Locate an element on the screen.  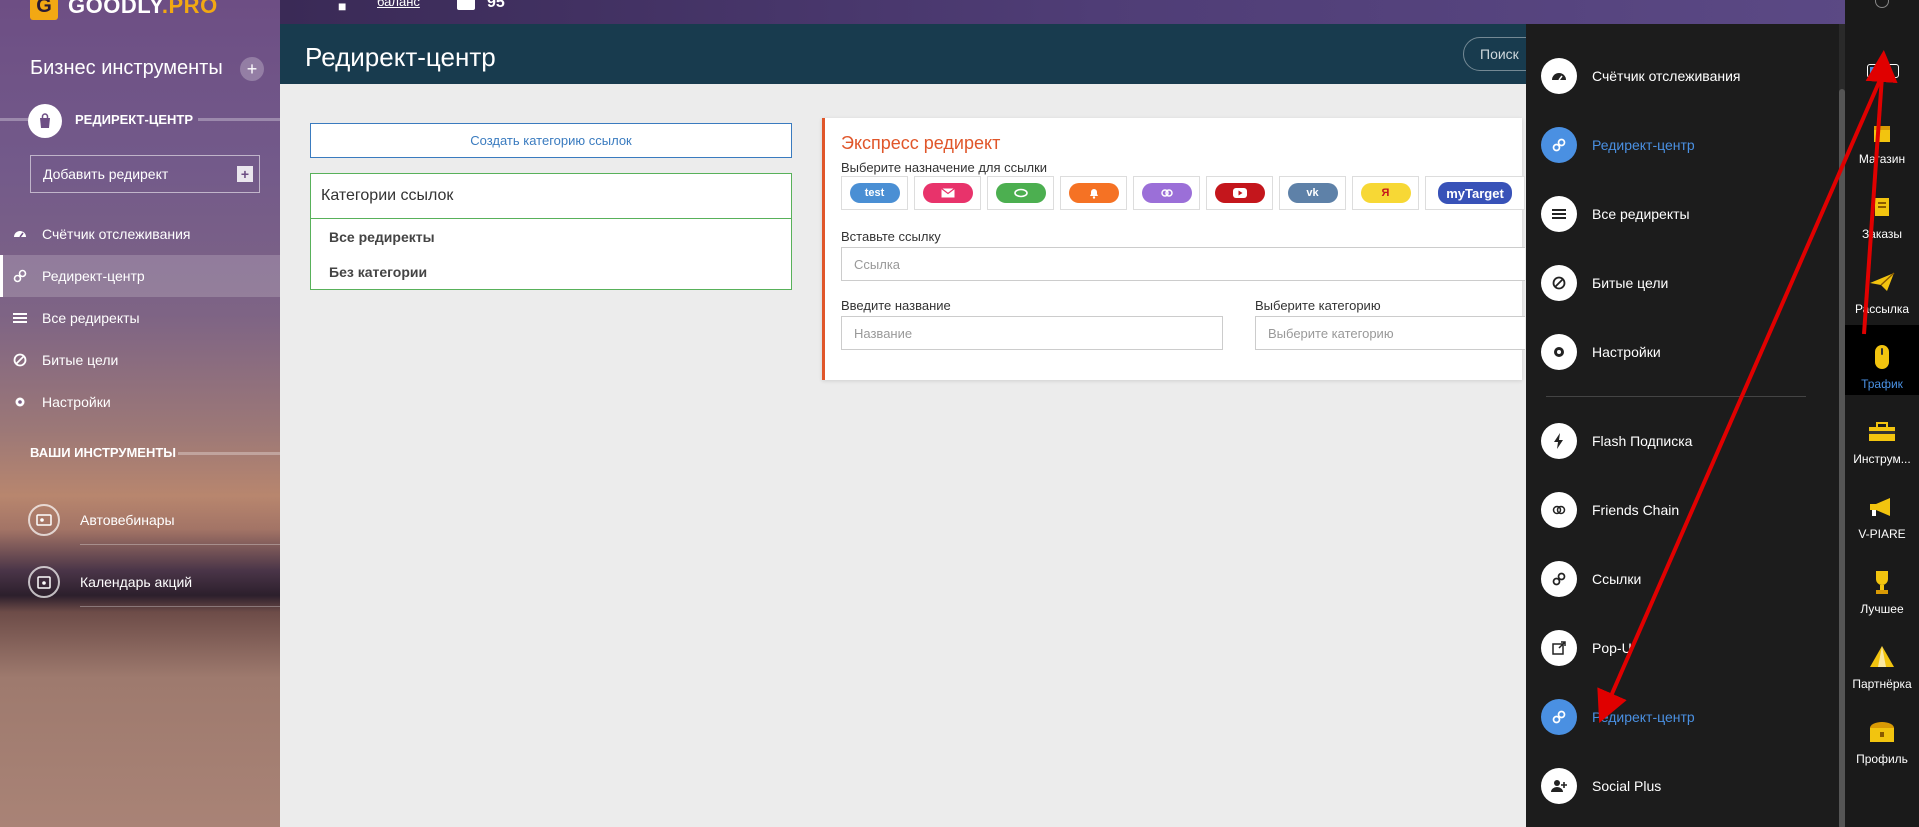
car-icon: ■ is located at coordinates (342, 7).